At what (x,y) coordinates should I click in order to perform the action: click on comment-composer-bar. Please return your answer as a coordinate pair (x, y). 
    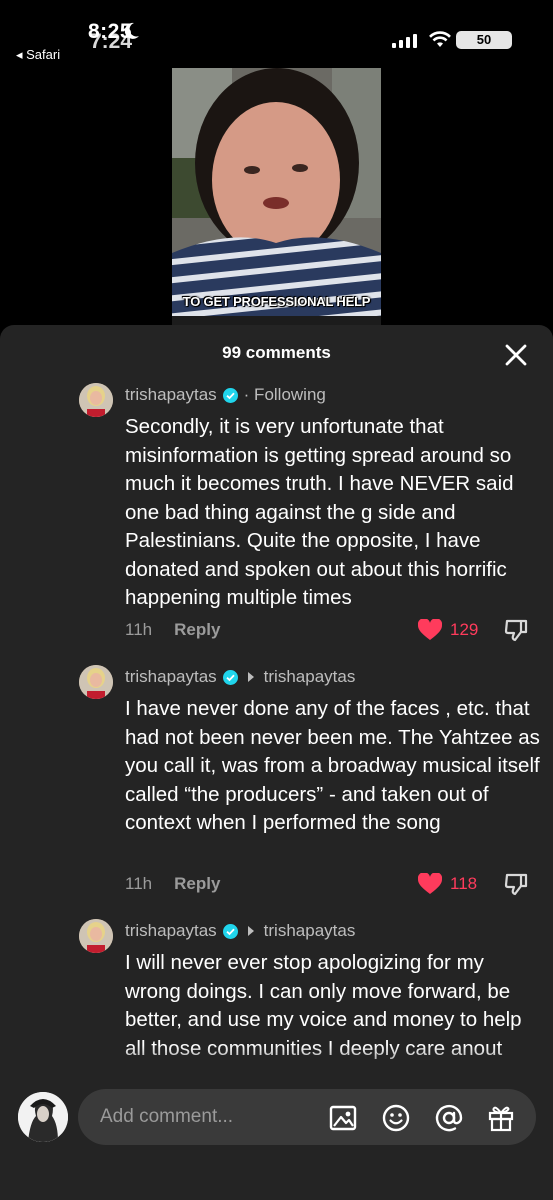
    Looking at the image, I should click on (276, 1140).